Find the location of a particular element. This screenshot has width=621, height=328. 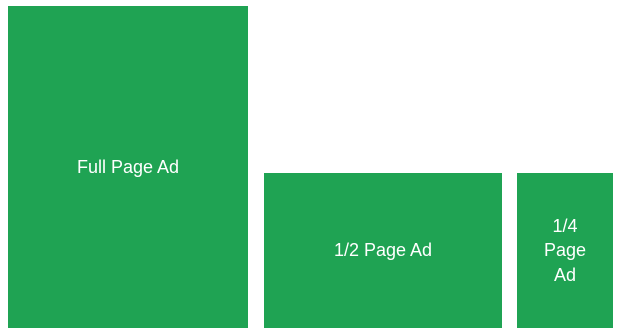

half-page-ad-label: 1/2 Page Ad is located at coordinates (383, 250).